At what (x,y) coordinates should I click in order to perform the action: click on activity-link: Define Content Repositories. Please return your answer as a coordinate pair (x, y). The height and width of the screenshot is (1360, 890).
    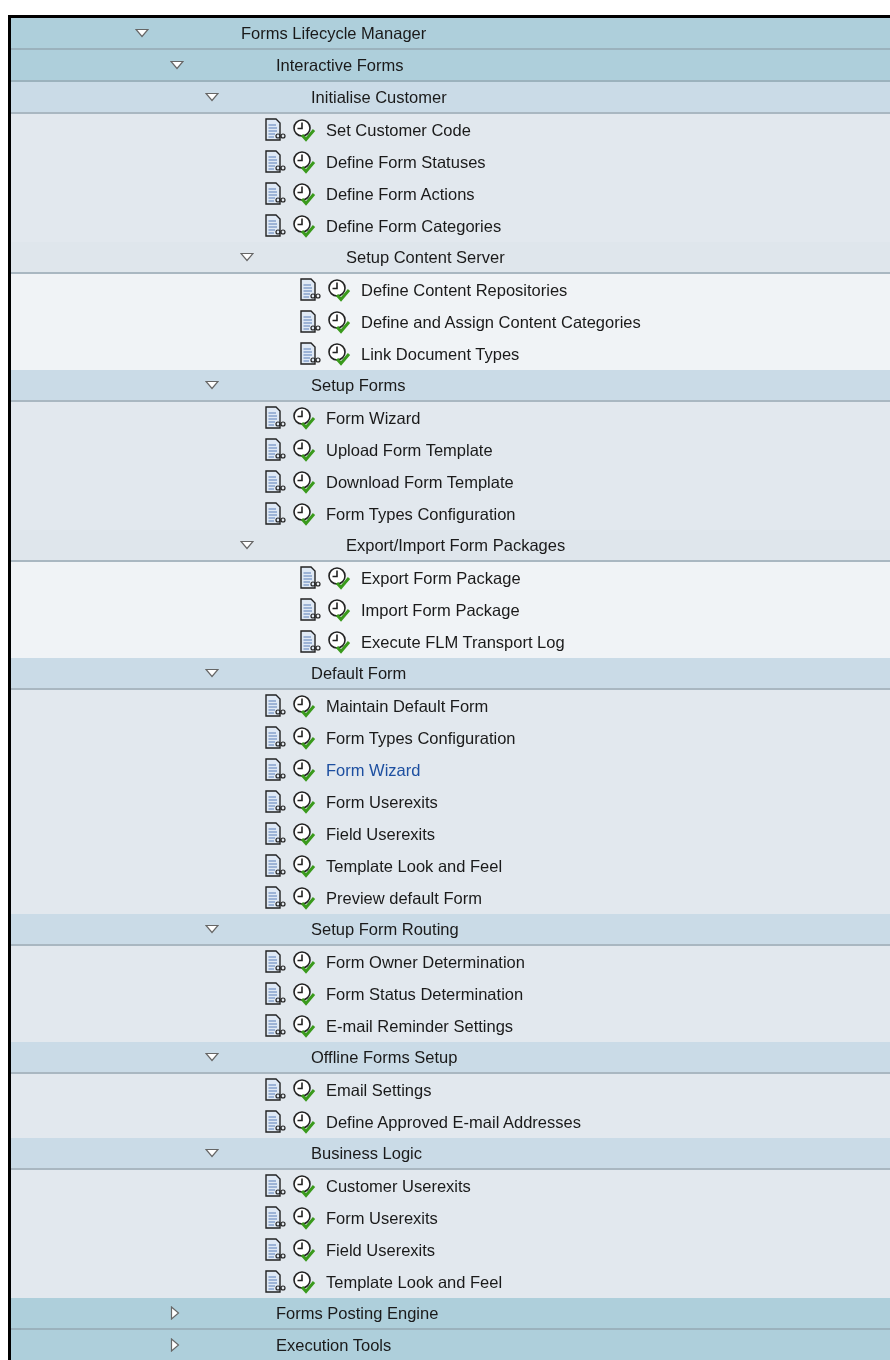
    Looking at the image, I should click on (464, 290).